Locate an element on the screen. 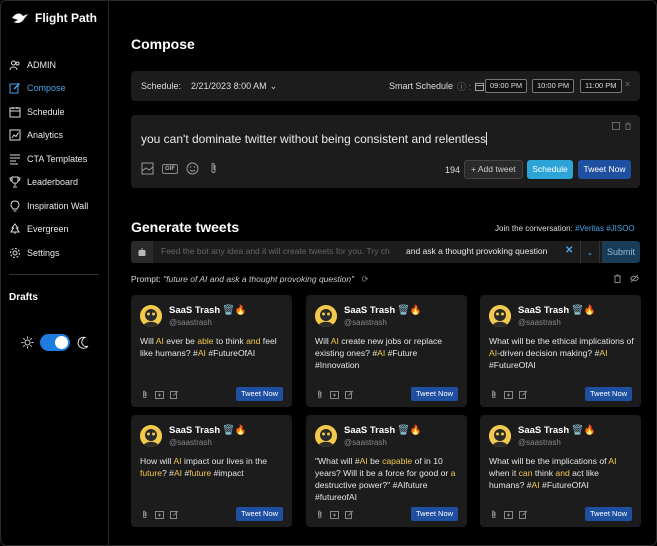 This screenshot has width=657, height=546. templates-icon is located at coordinates (15, 159).